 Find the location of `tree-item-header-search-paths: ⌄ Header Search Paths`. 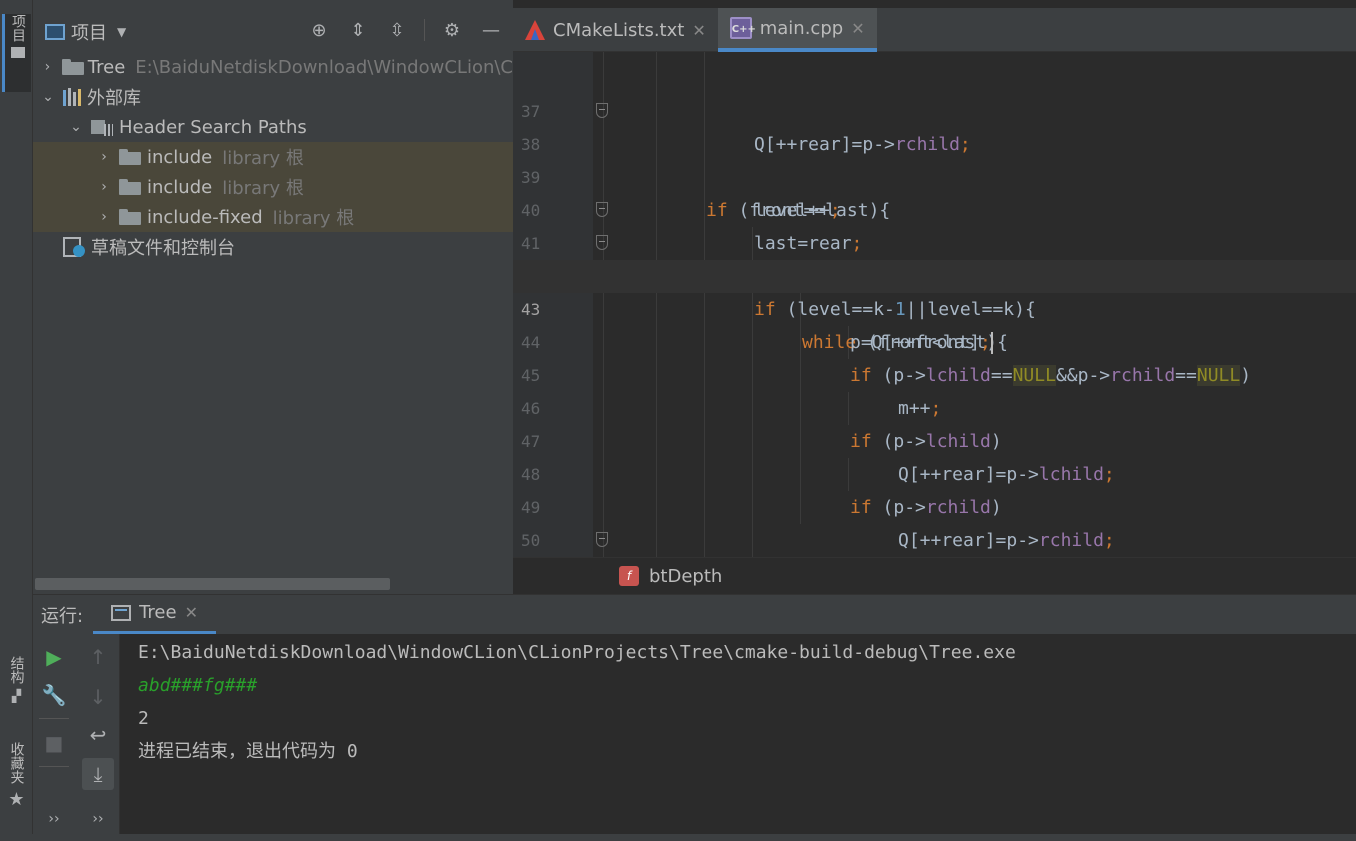

tree-item-header-search-paths: ⌄ Header Search Paths is located at coordinates (273, 127).